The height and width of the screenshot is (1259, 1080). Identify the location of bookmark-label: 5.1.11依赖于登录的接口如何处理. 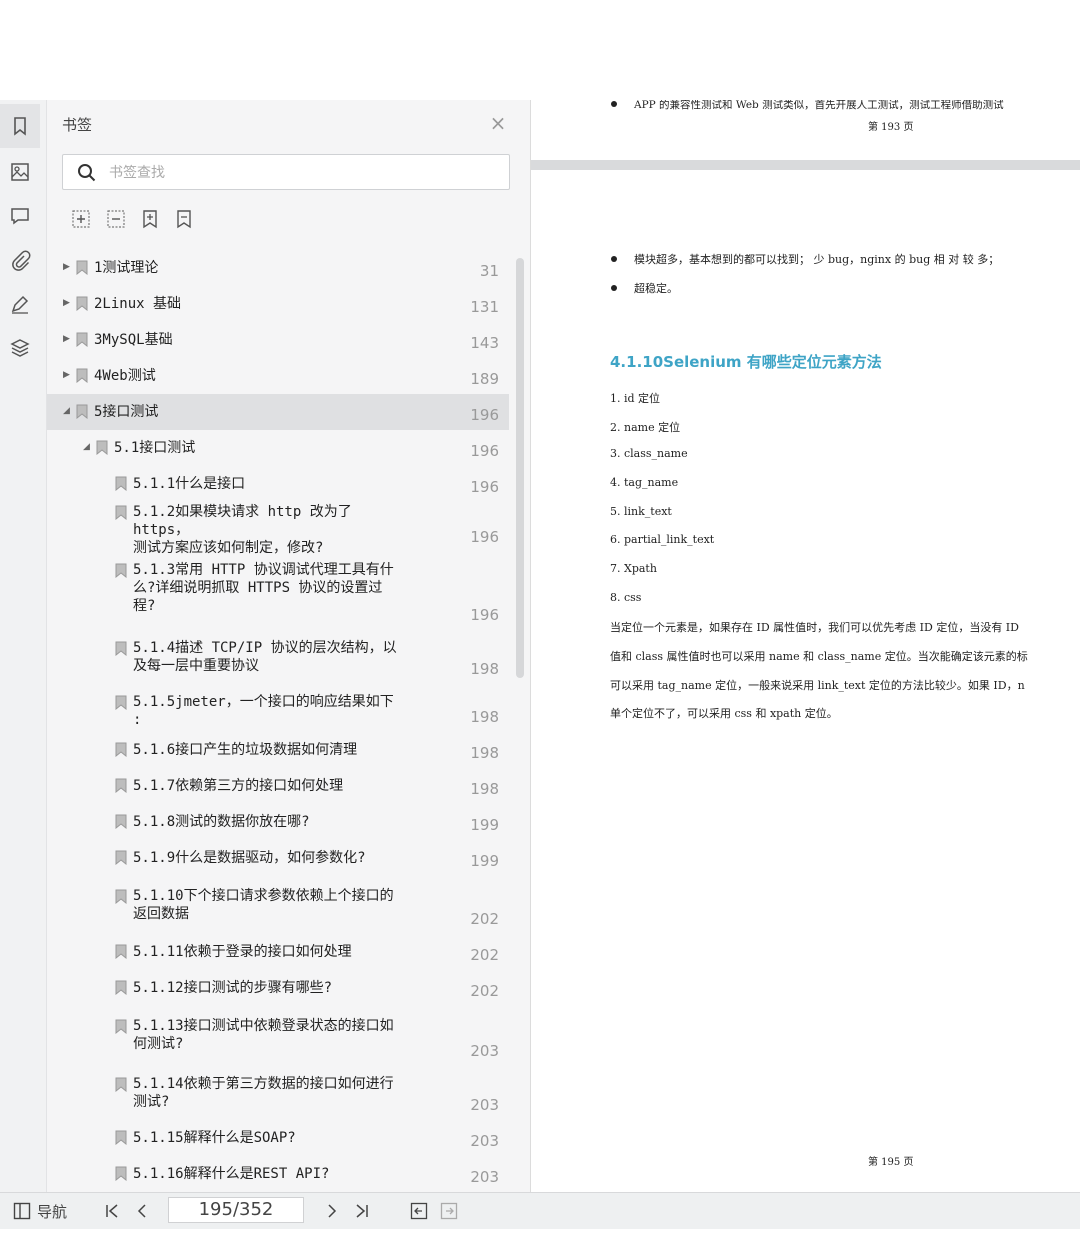
(242, 952).